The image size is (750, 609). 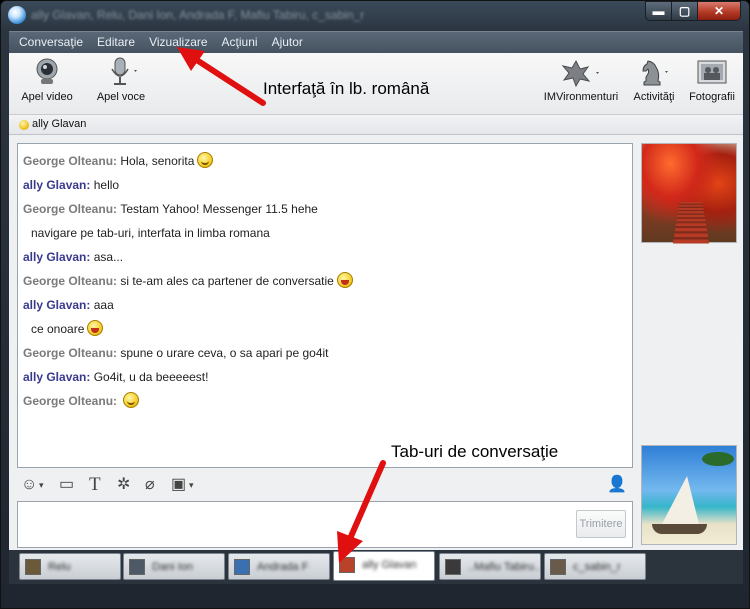 I want to click on message-text: spune o urare ceva, o sa apari pe go4it, so click(x=224, y=353).